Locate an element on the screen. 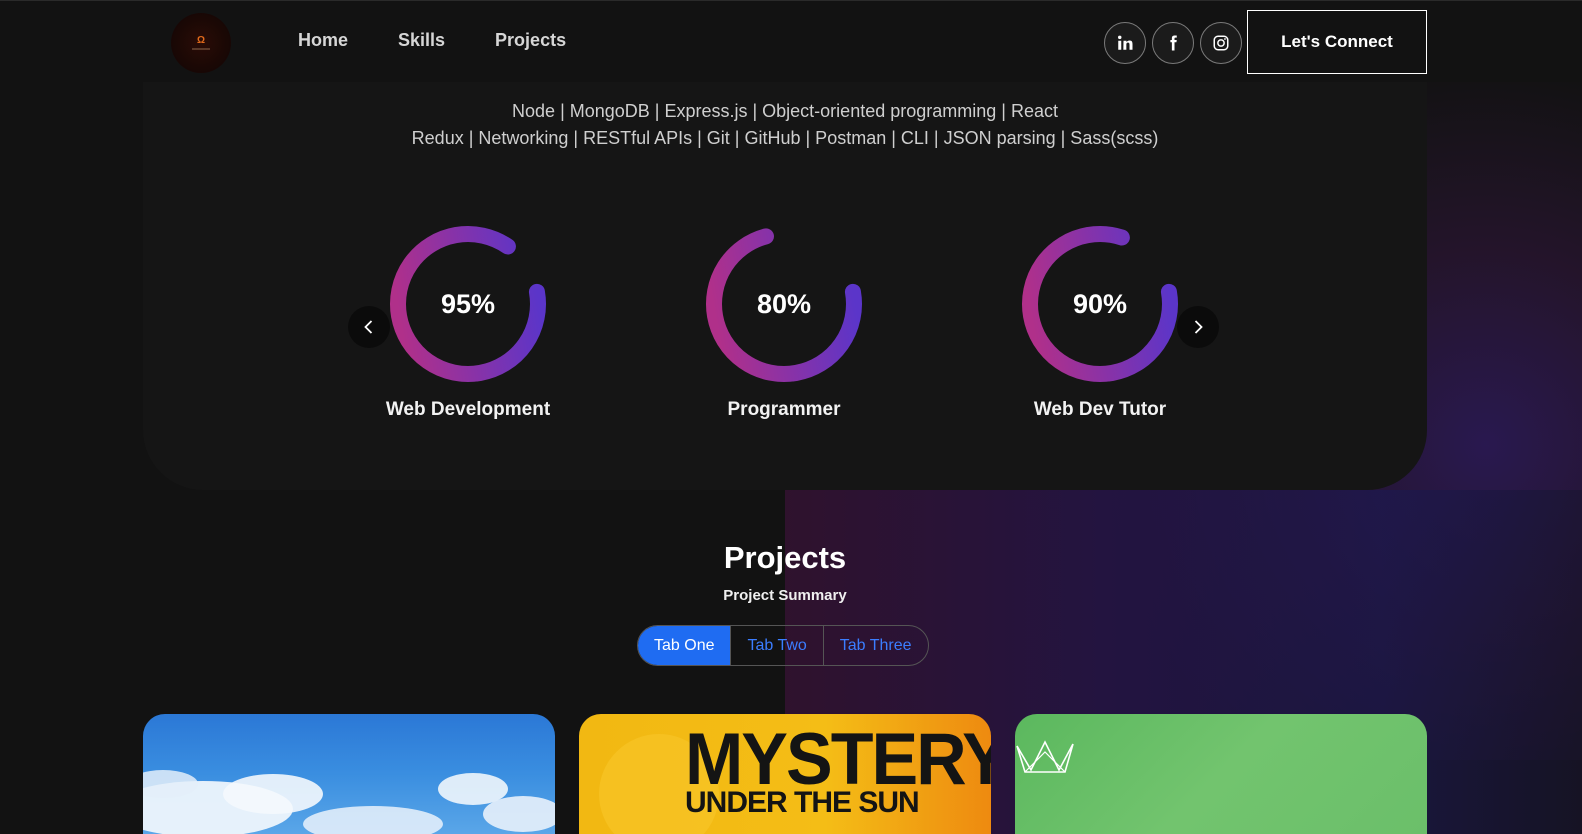 The height and width of the screenshot is (834, 1582). carousel-prev-button is located at coordinates (369, 327).